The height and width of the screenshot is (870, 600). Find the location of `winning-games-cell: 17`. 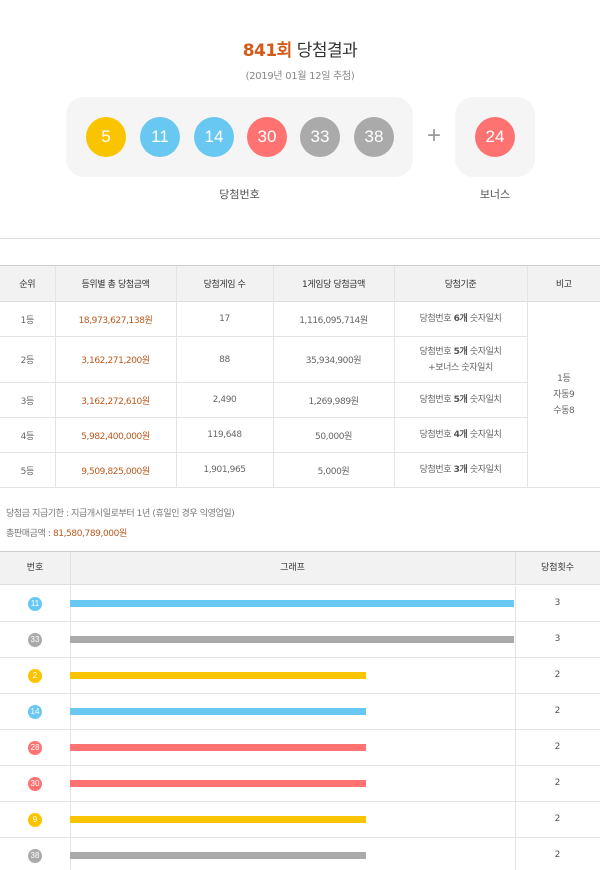

winning-games-cell: 17 is located at coordinates (224, 319).